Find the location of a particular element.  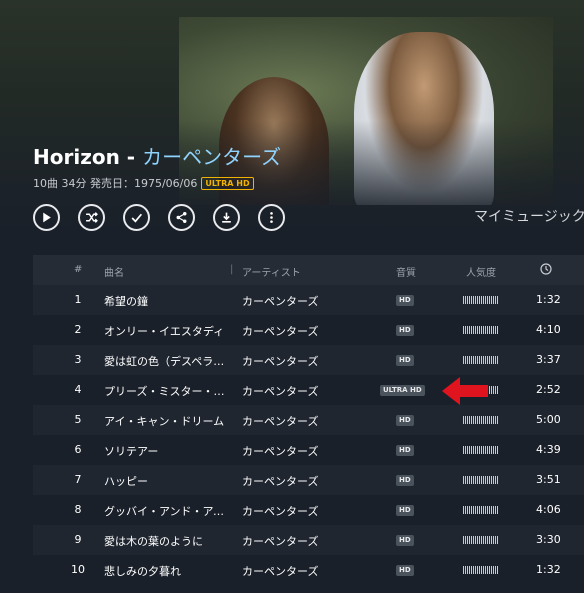

track-number: 9 is located at coordinates (78, 539).